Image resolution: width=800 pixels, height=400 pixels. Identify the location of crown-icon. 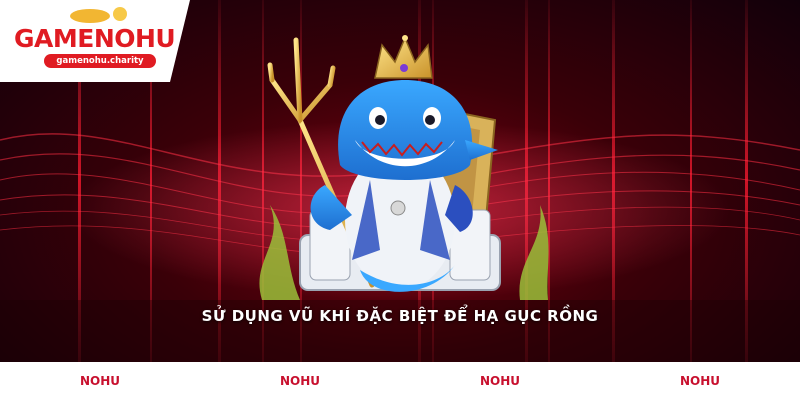
(403, 57).